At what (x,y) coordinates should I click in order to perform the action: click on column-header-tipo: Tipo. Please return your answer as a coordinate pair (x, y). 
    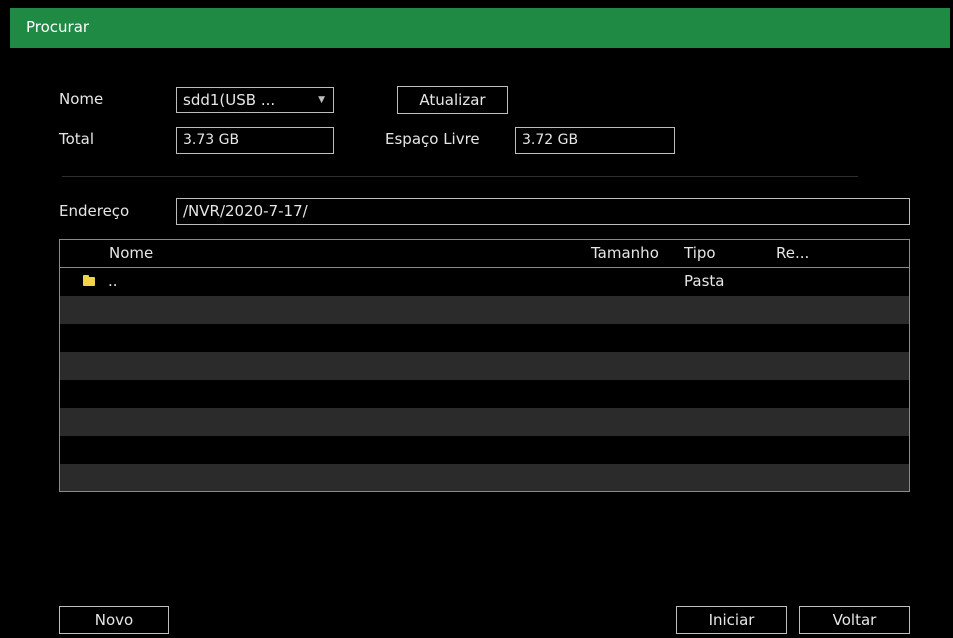
    Looking at the image, I should click on (700, 253).